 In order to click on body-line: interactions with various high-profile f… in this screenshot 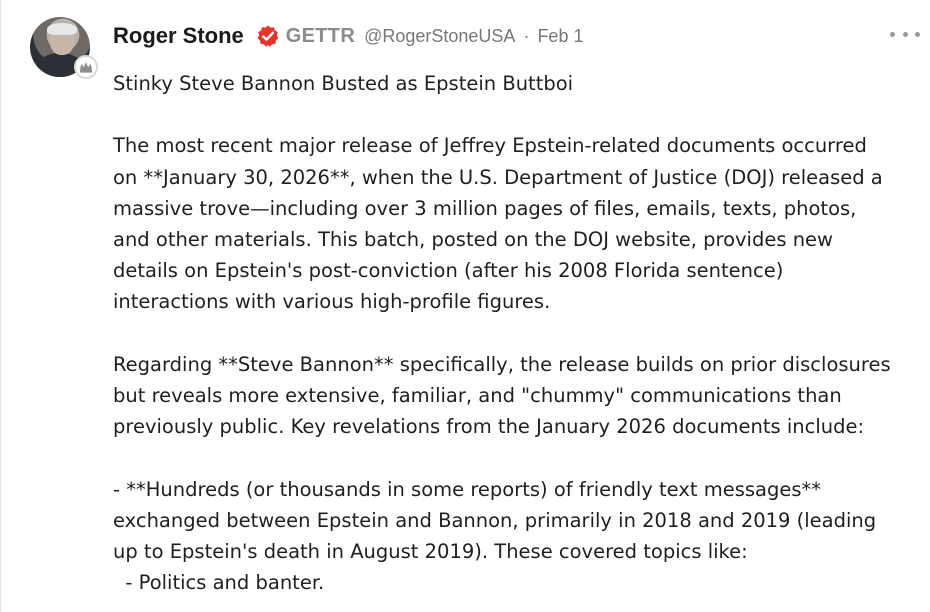, I will do `click(332, 302)`.